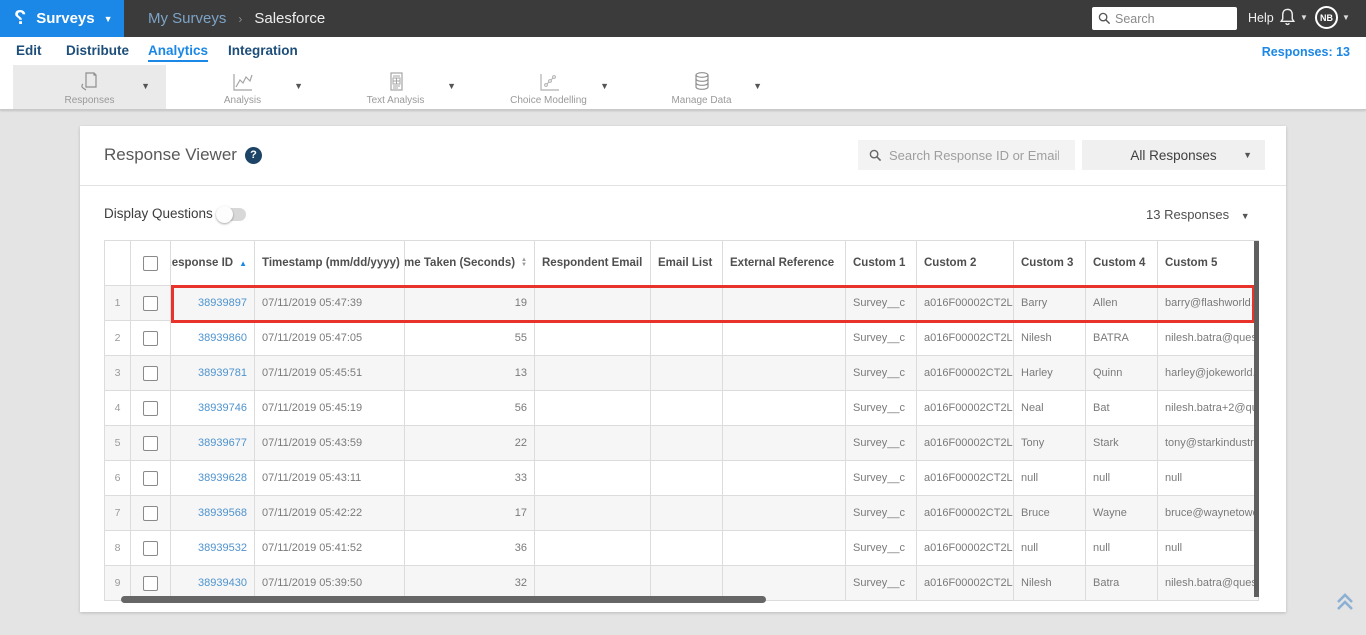 Image resolution: width=1366 pixels, height=635 pixels. What do you see at coordinates (213, 548) in the screenshot?
I see `cell-response-id: 38939532` at bounding box center [213, 548].